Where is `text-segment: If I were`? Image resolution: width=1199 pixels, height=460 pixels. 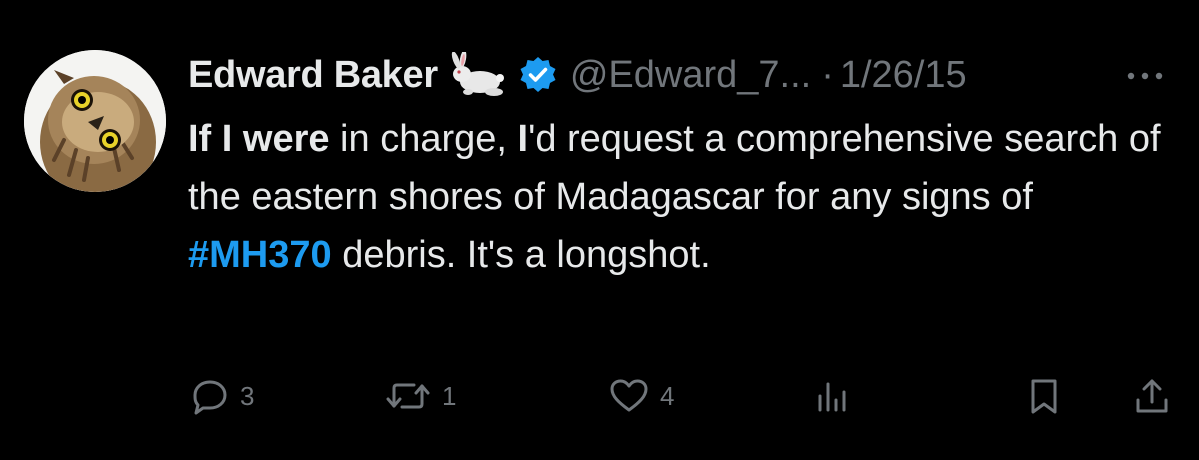
text-segment: If I were is located at coordinates (259, 139).